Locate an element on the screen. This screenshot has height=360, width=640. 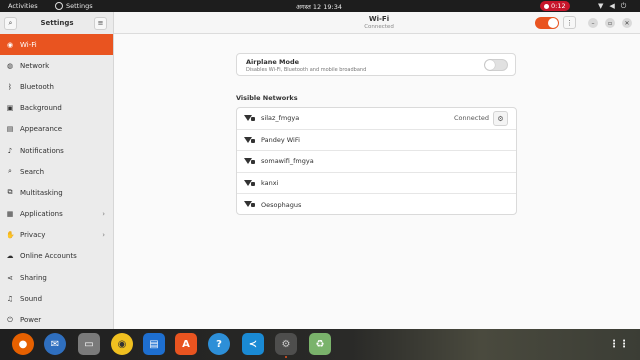
gear-icon: ⚙ is located at coordinates (500, 118).